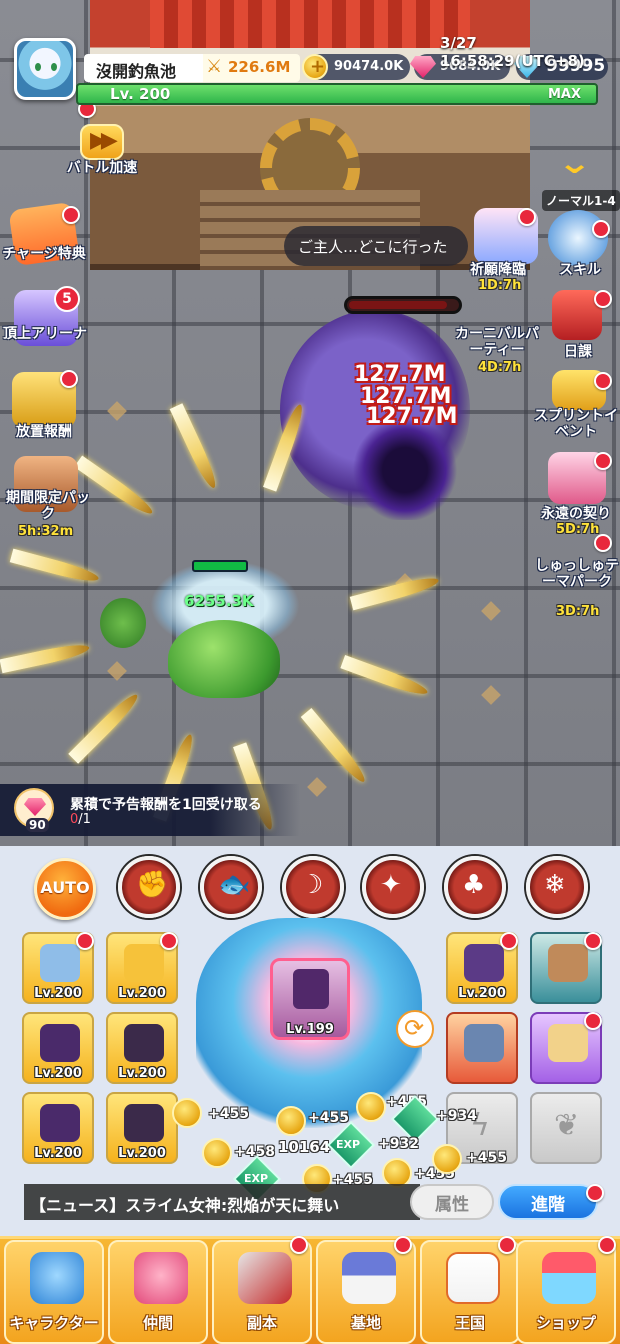 The image size is (620, 1344). What do you see at coordinates (37, 825) in the screenshot?
I see `notice-gem-count: 90` at bounding box center [37, 825].